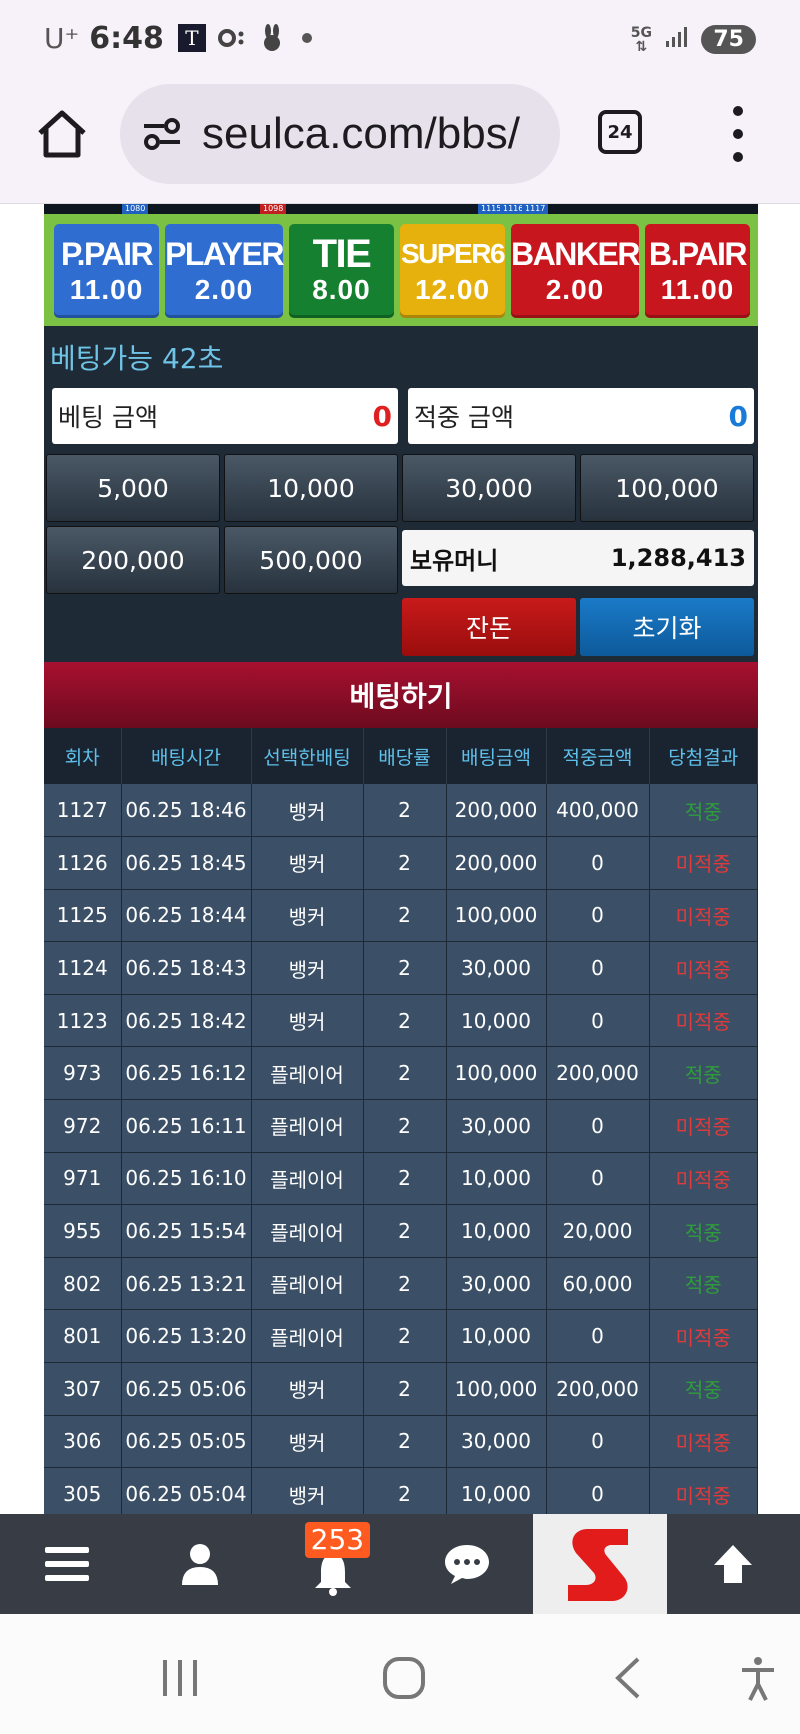 Image resolution: width=800 pixels, height=1734 pixels. What do you see at coordinates (106, 289) in the screenshot?
I see `bet-option-odds: 11.00` at bounding box center [106, 289].